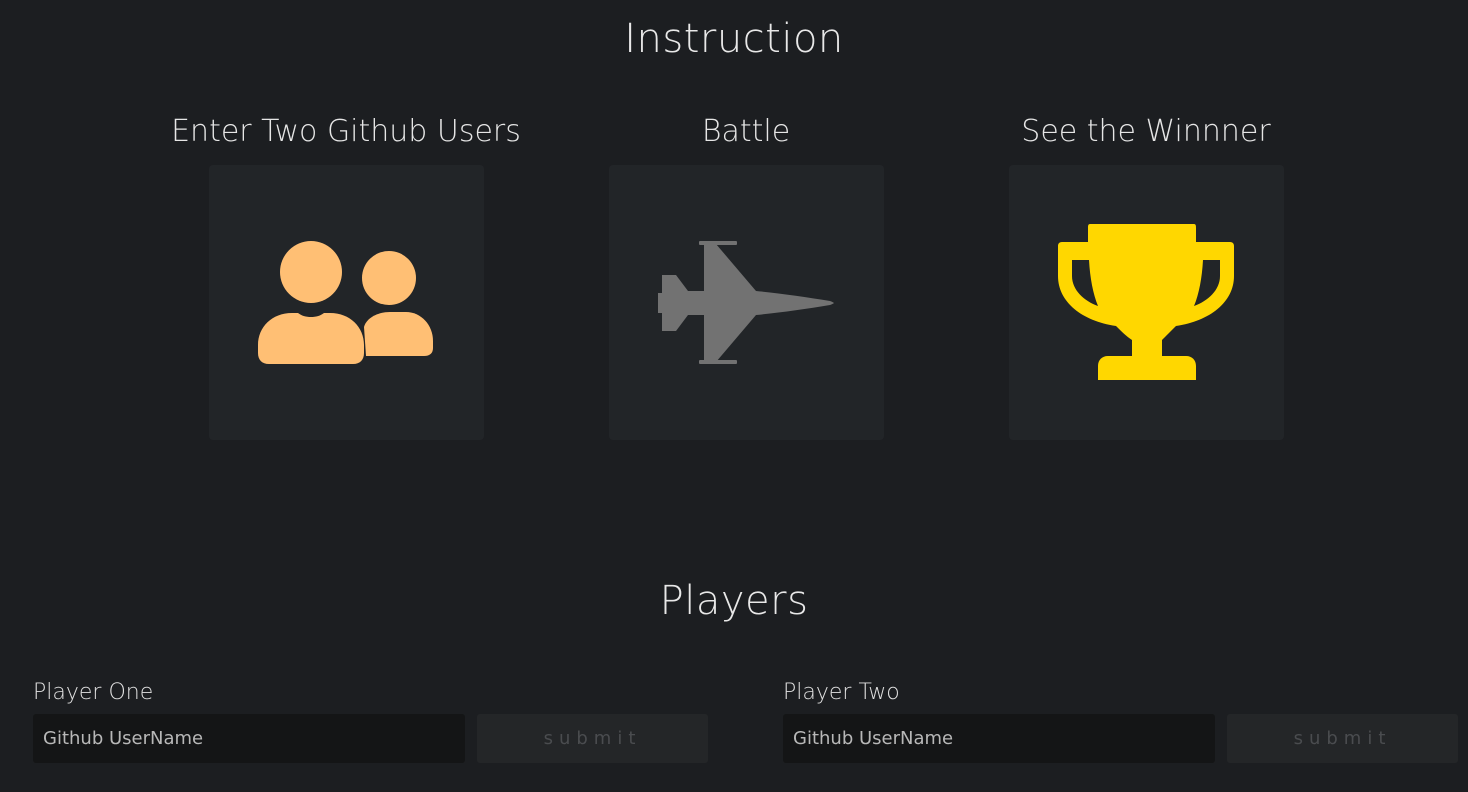  I want to click on fighter-jet-icon, so click(746, 302).